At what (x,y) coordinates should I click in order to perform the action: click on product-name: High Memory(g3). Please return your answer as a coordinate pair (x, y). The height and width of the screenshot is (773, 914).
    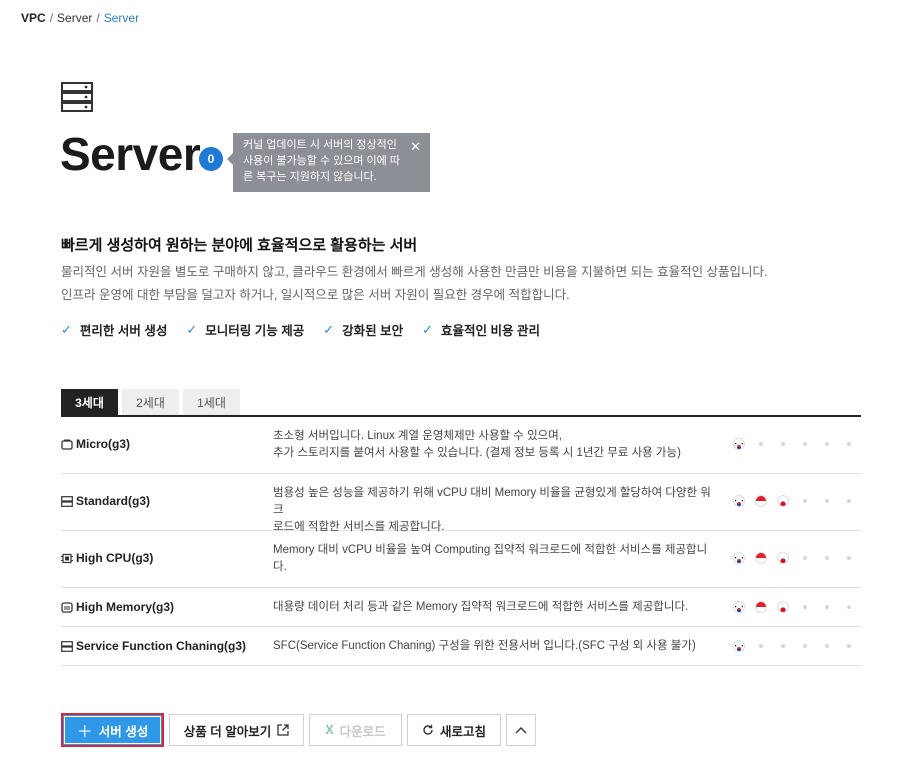
    Looking at the image, I should click on (125, 607).